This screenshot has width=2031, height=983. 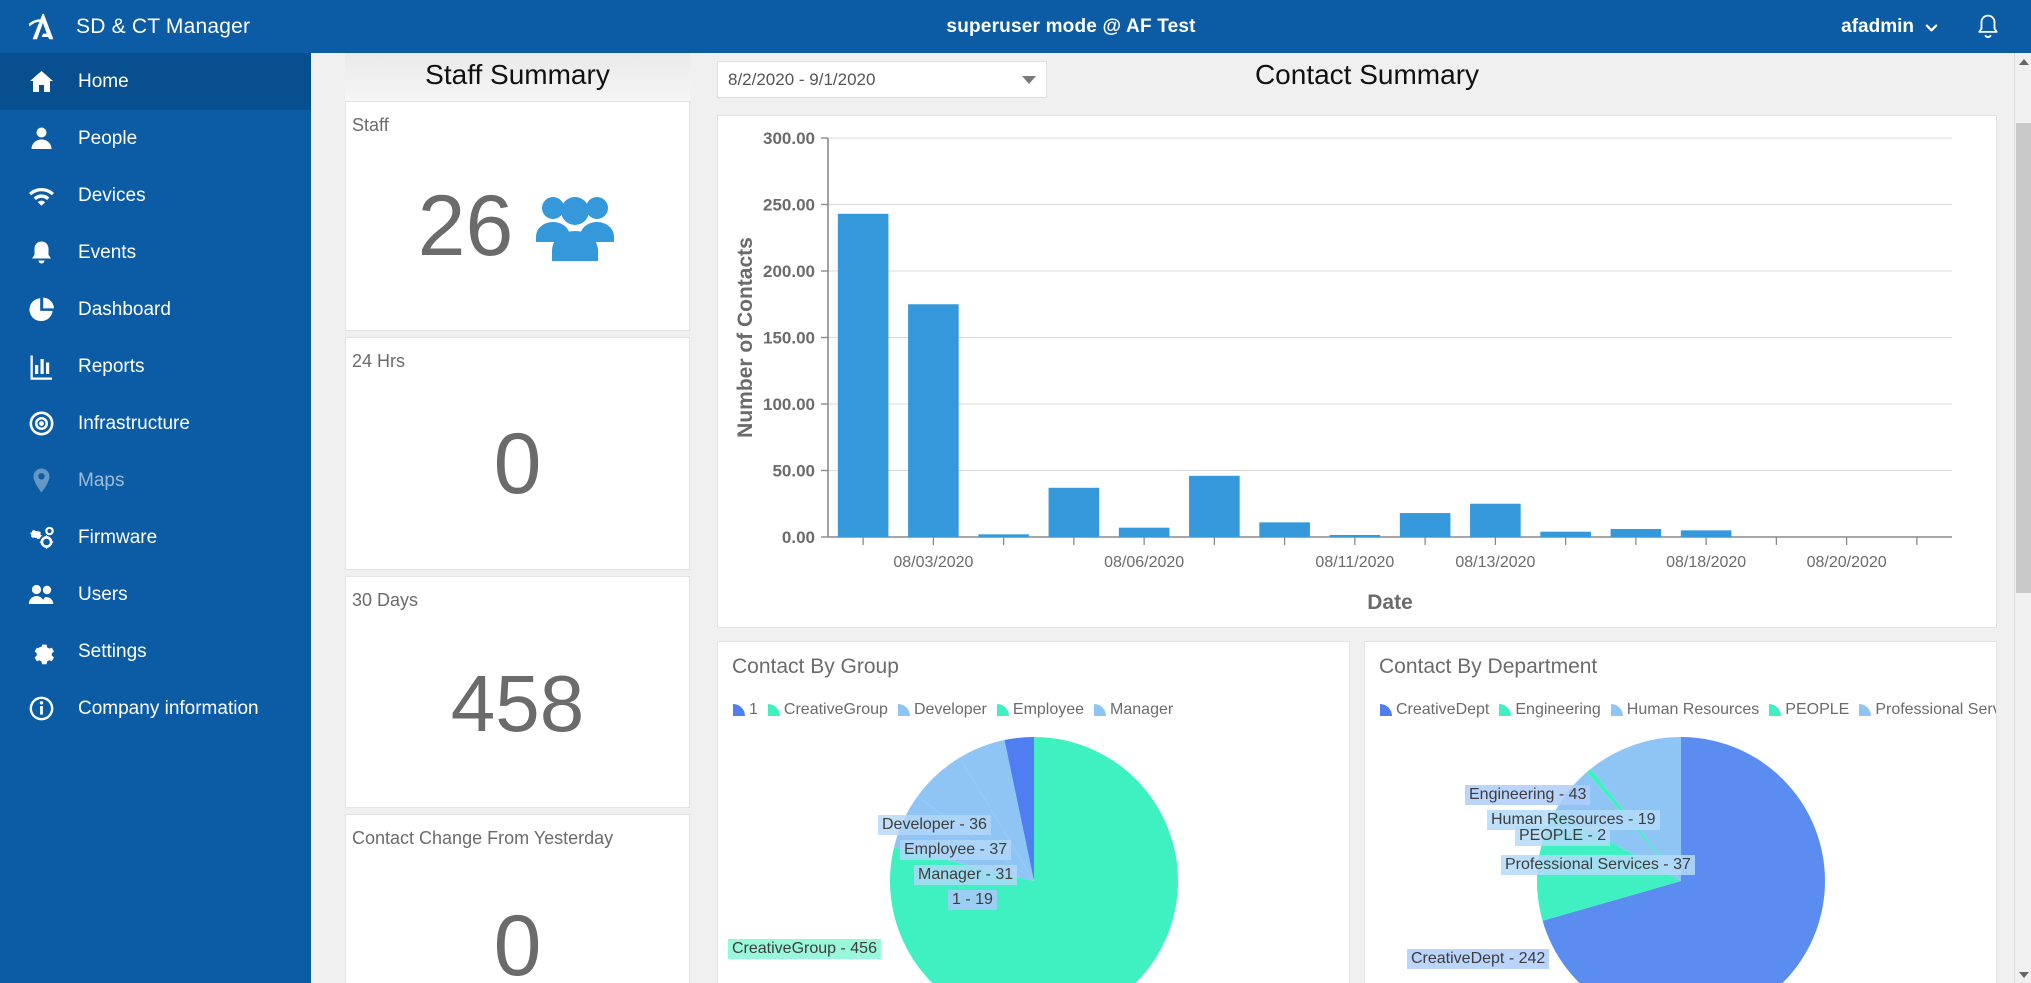 I want to click on svg-text: 08/20/2020, so click(x=1847, y=562).